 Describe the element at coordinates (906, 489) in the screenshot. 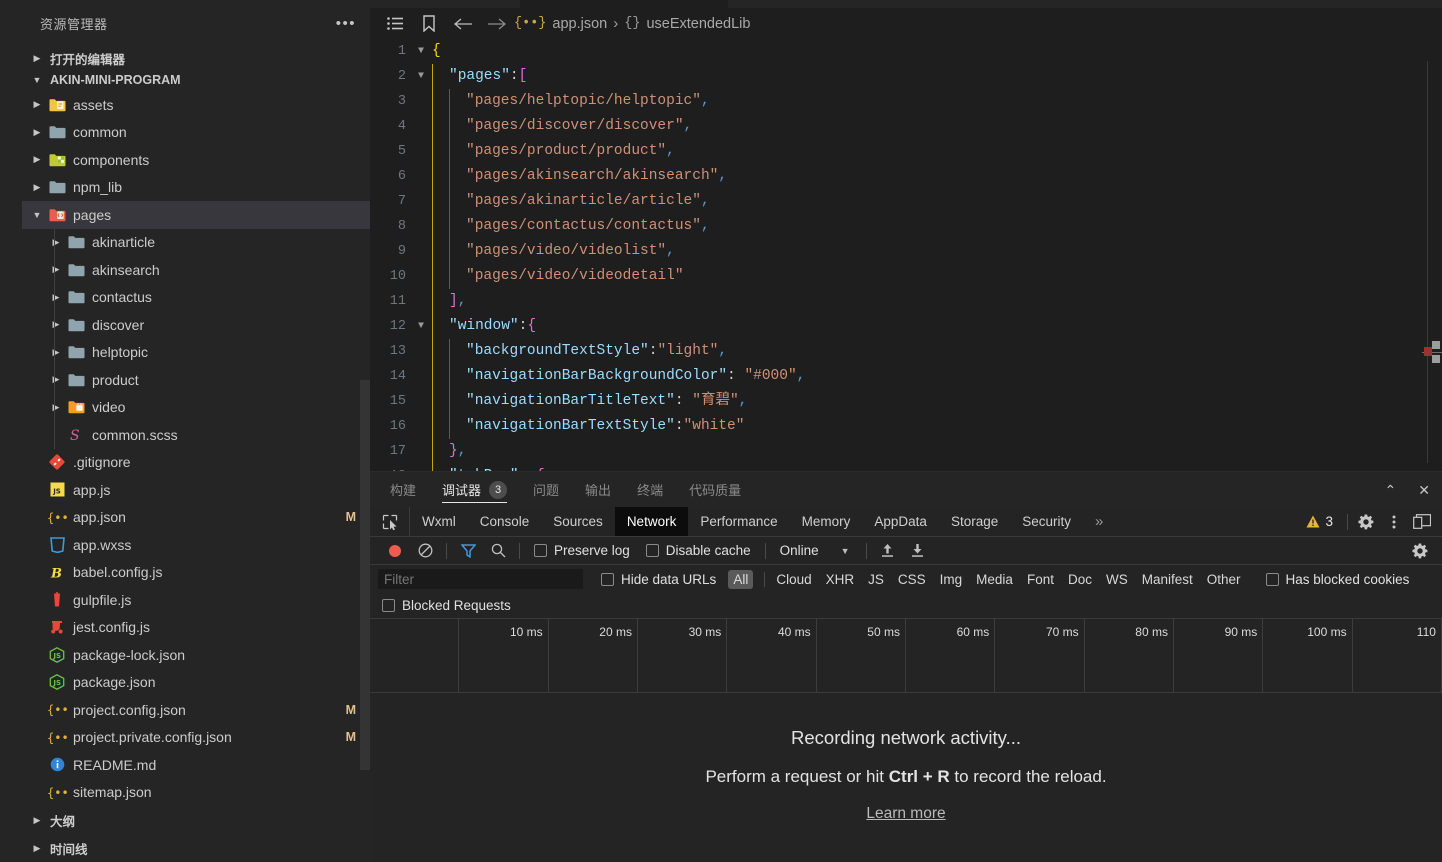

I see `panel-tab-bar: 构建 调试器 3 问题 输出 终端 代码质量 ⌃ ✕` at that location.